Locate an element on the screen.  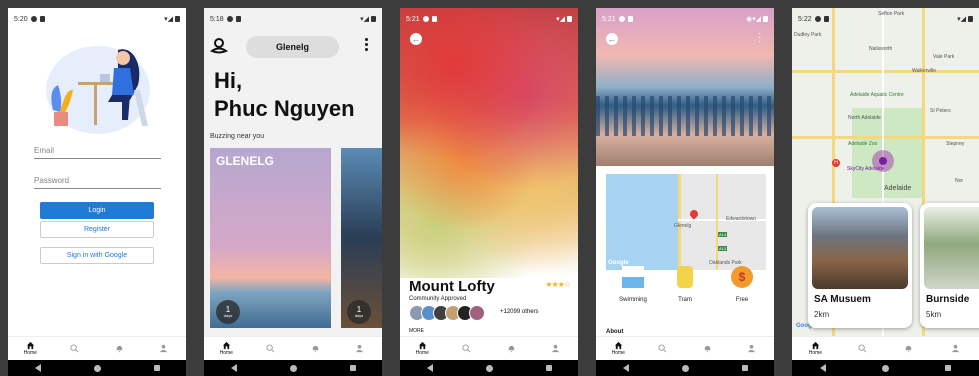
system-nav-bar is located at coordinates (293, 368).